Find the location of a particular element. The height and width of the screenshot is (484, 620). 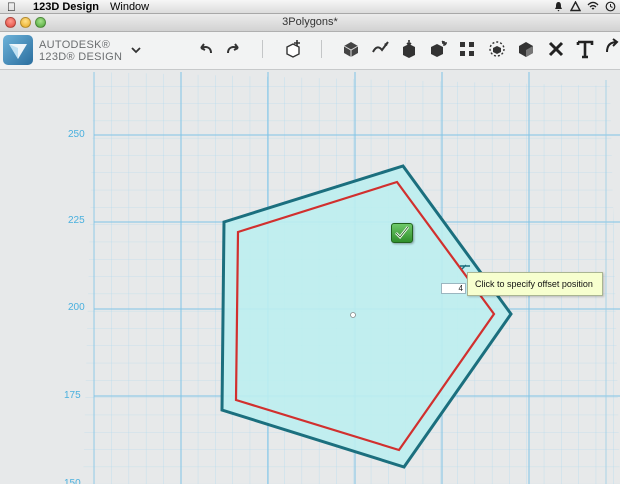

construct-icon is located at coordinates (409, 49).